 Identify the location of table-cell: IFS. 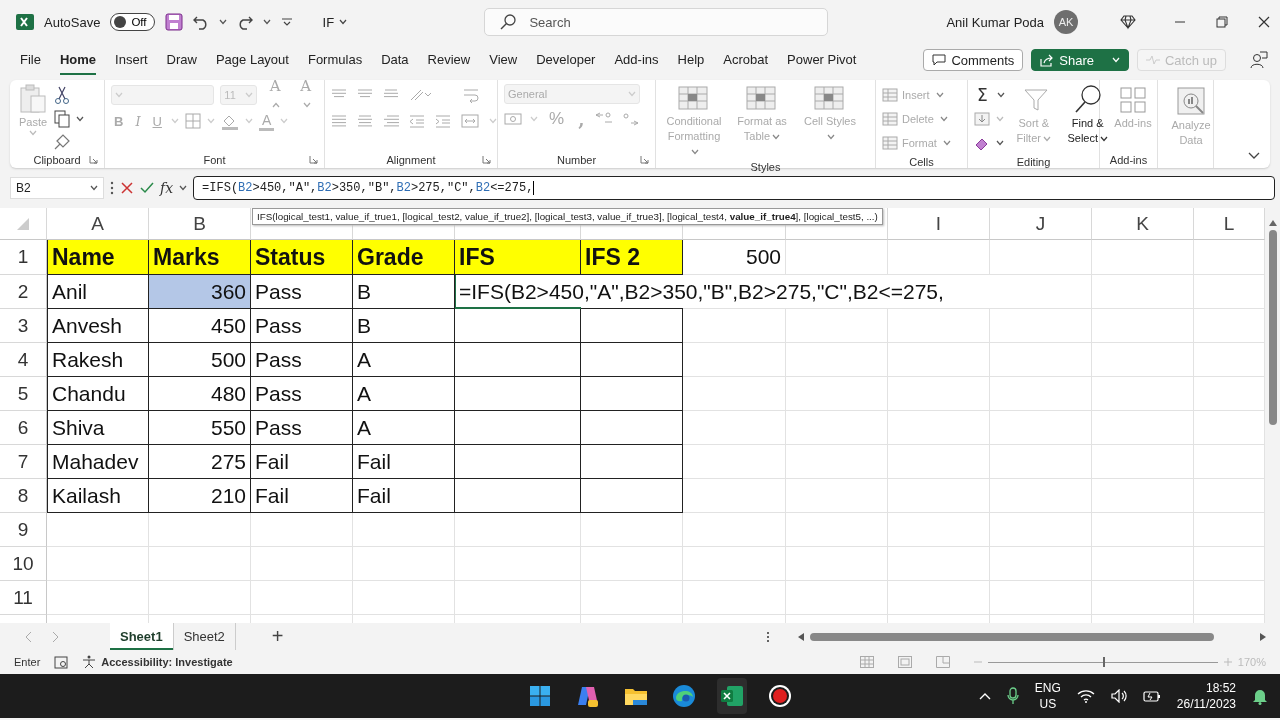
(518, 257).